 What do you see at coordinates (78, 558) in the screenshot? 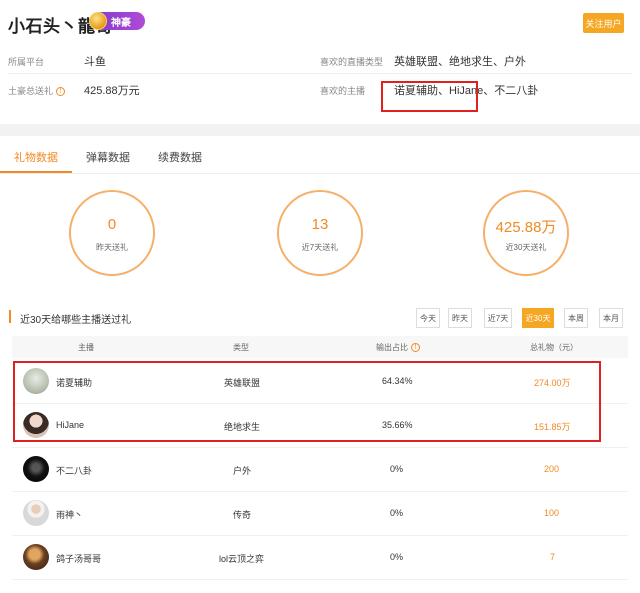
I see `anchor-name: 鸽子汤哥哥` at bounding box center [78, 558].